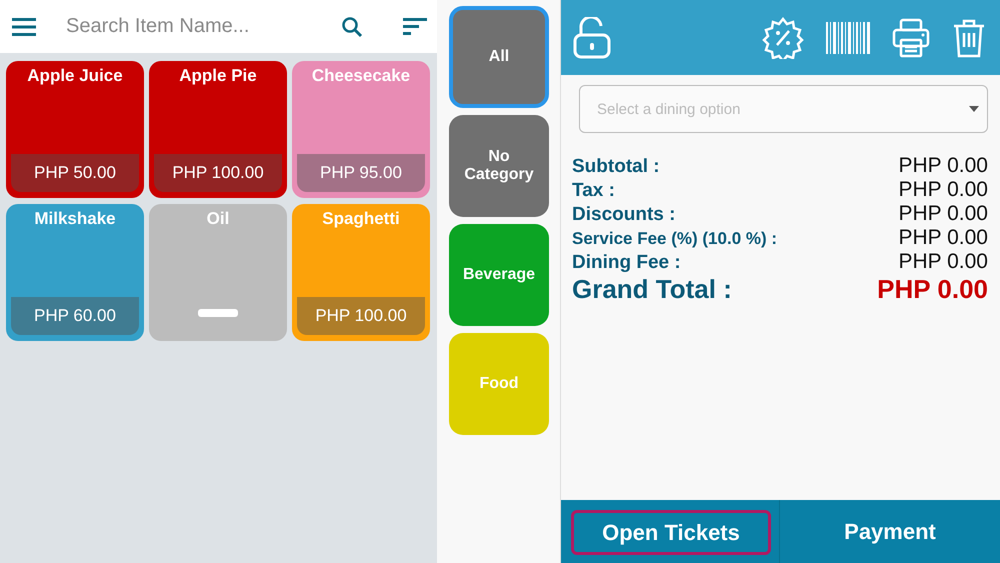 This screenshot has width=1000, height=563. I want to click on sort-icon, so click(415, 27).